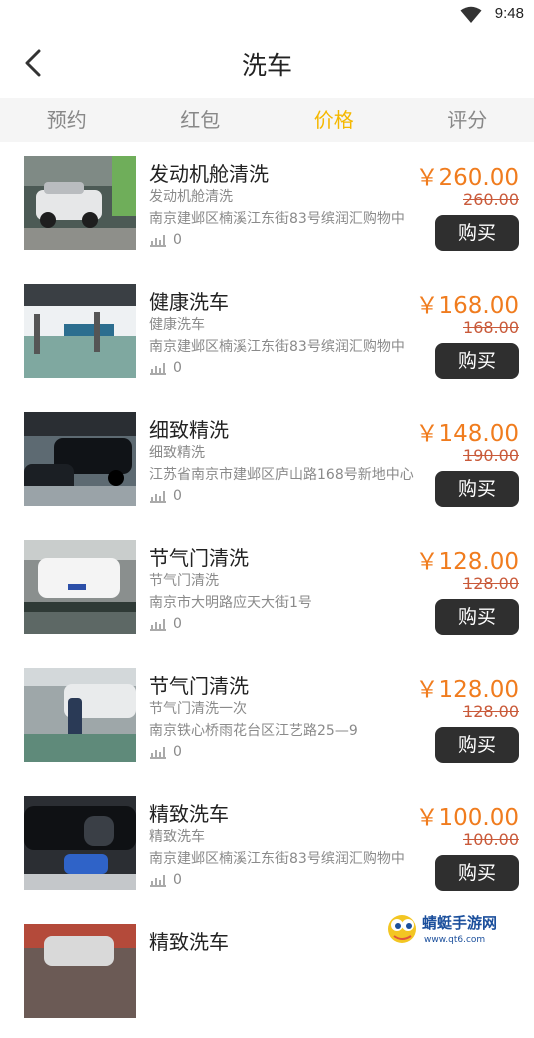  What do you see at coordinates (201, 120) in the screenshot?
I see `tab-red-packet: 红包` at bounding box center [201, 120].